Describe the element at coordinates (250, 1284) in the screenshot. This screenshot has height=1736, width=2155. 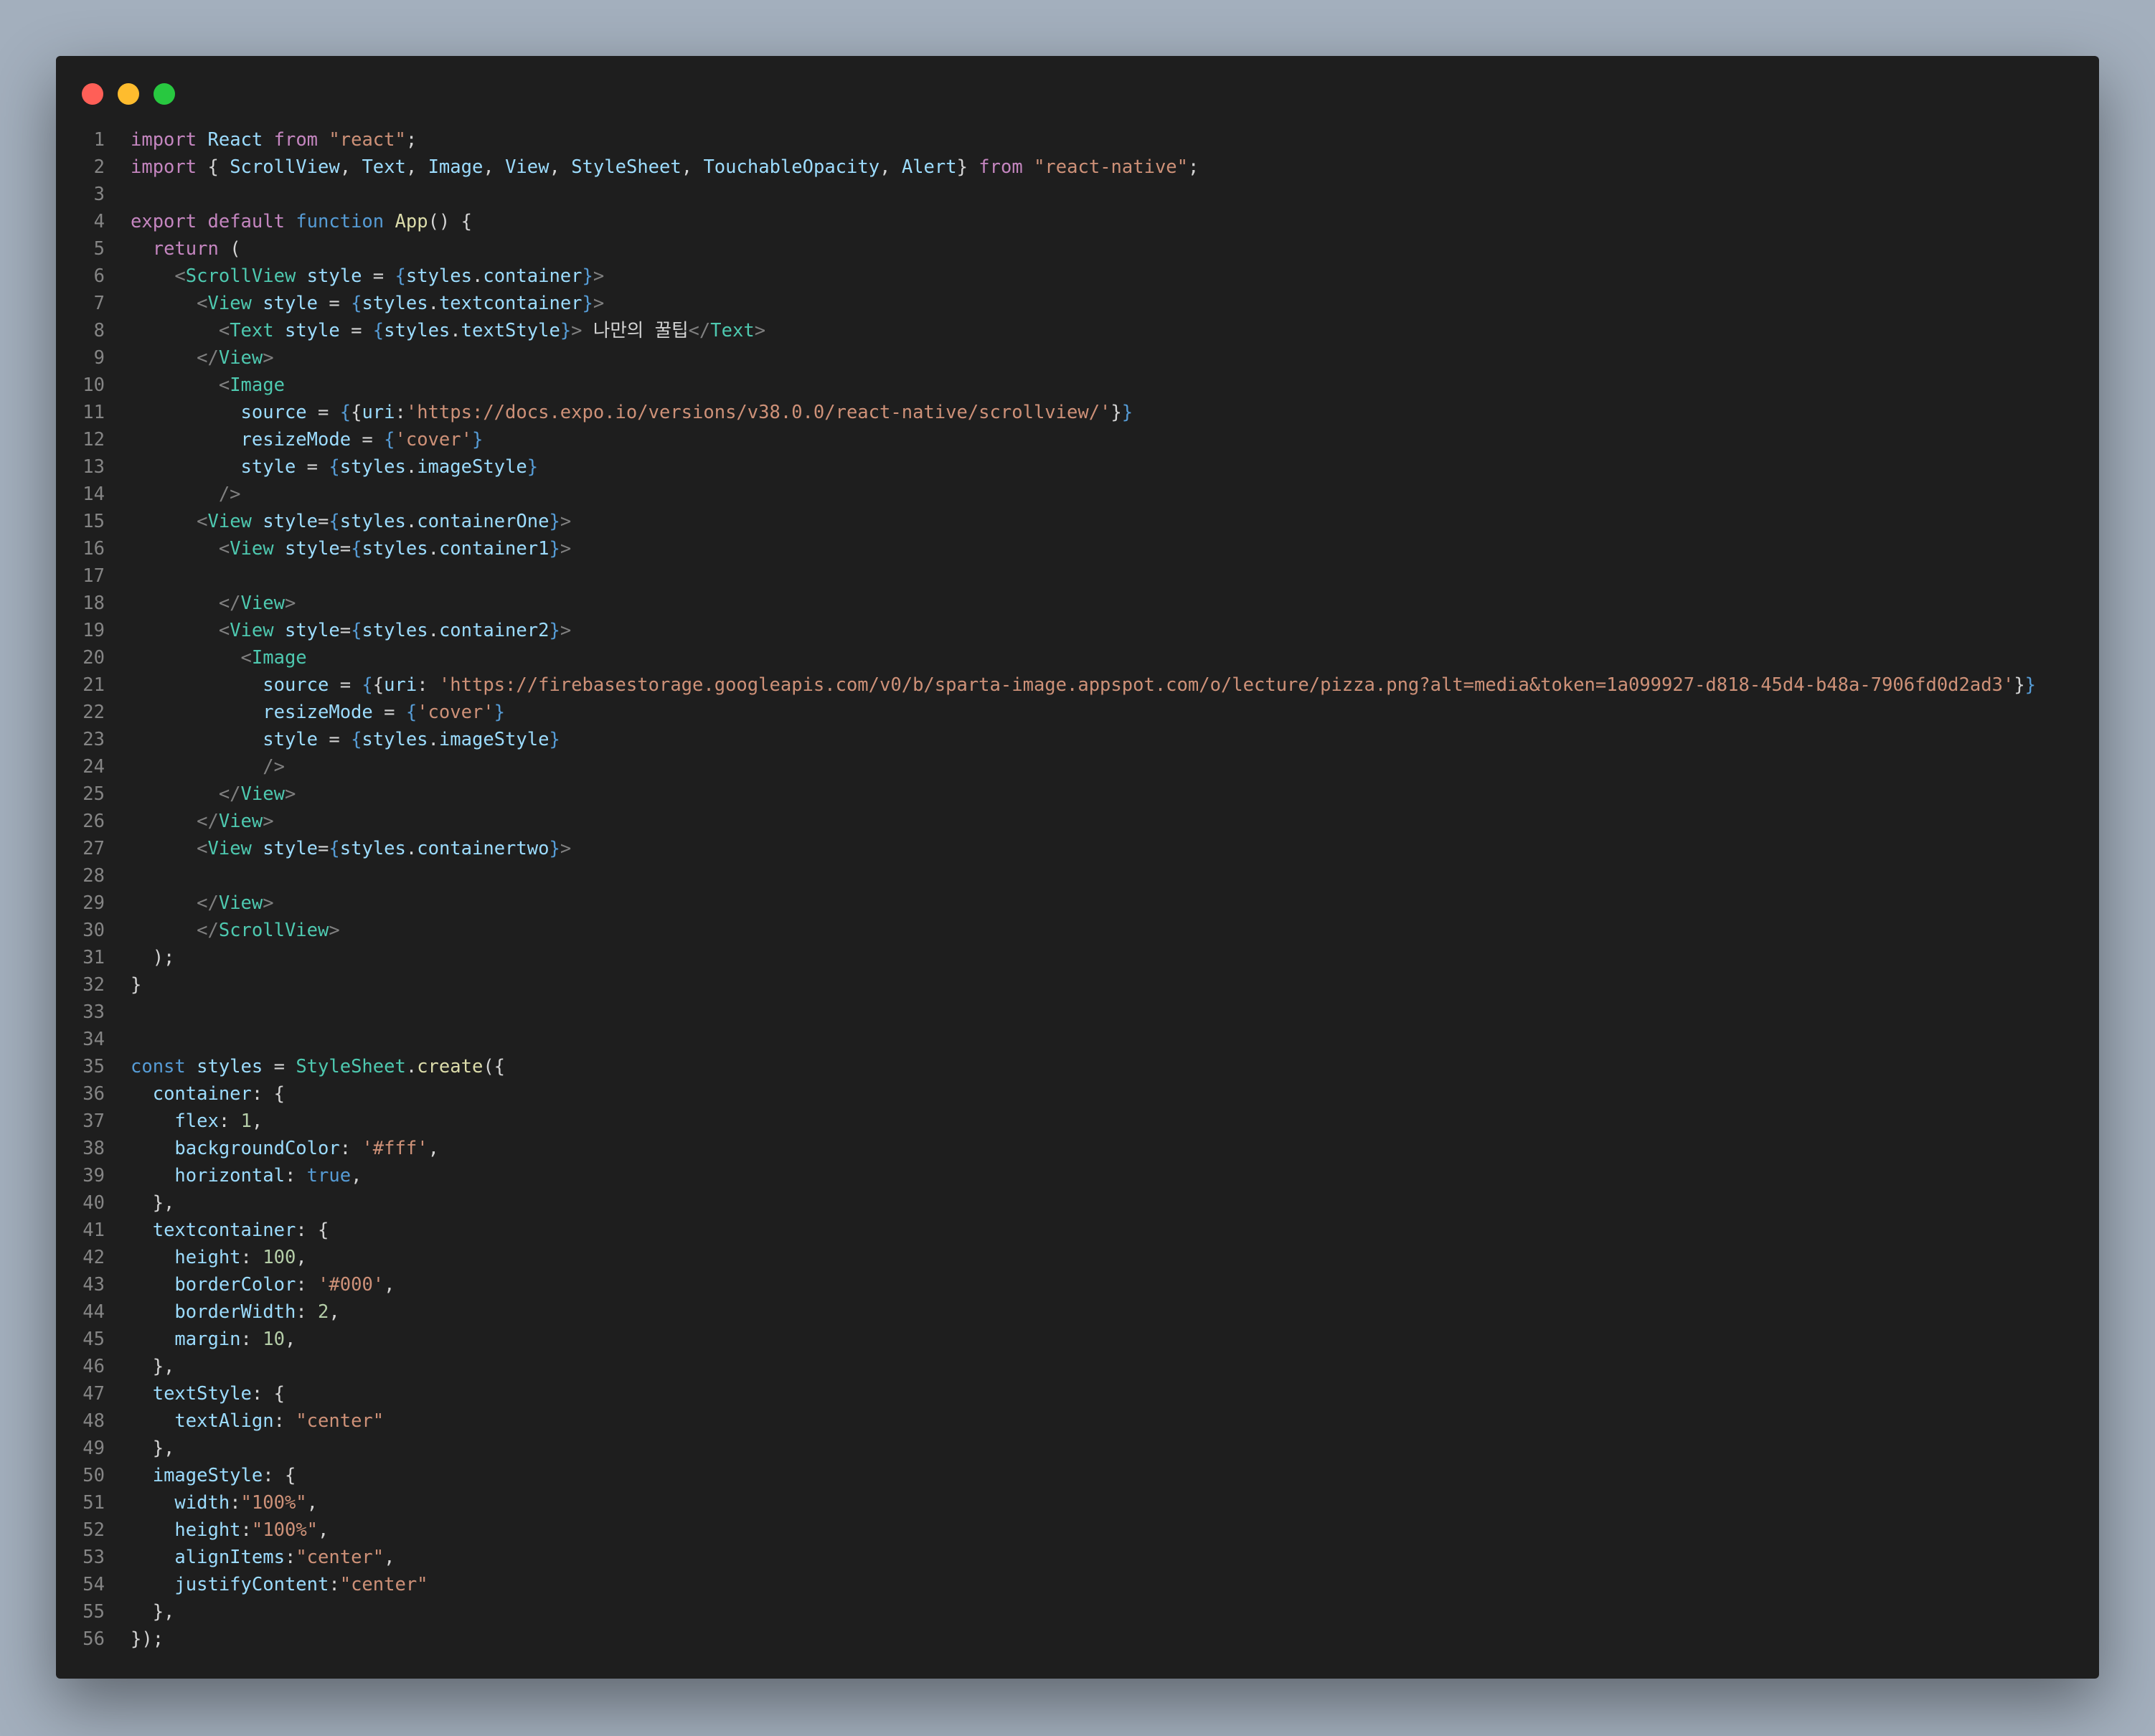
I see `code-text: borderColor: '#000',` at that location.